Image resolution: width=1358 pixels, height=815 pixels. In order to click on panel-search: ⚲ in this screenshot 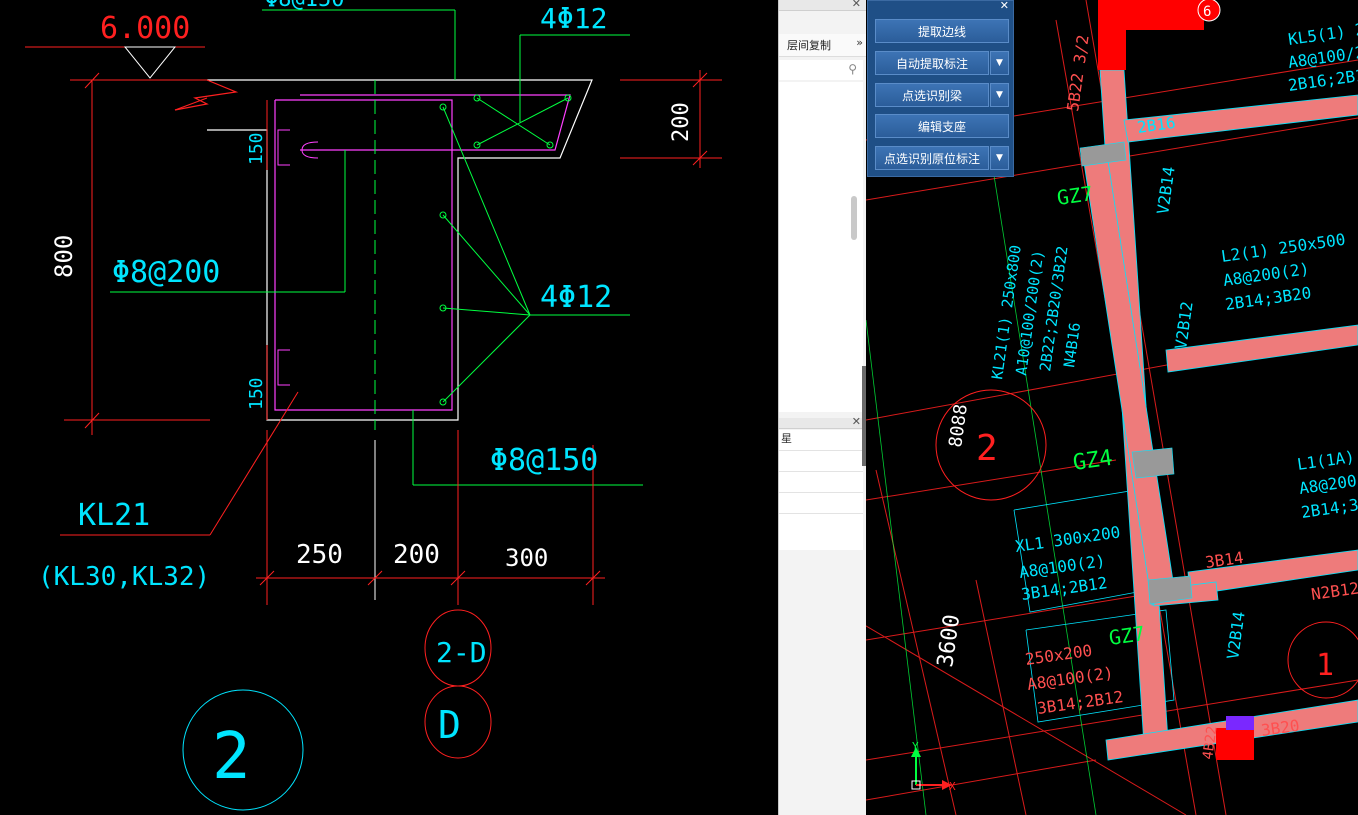, I will do `click(821, 70)`.